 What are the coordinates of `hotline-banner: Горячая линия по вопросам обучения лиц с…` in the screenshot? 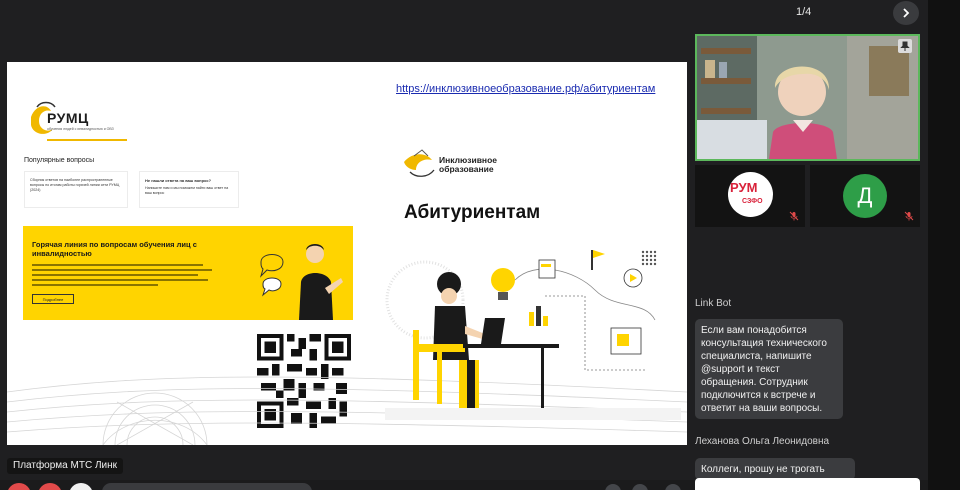 It's located at (188, 273).